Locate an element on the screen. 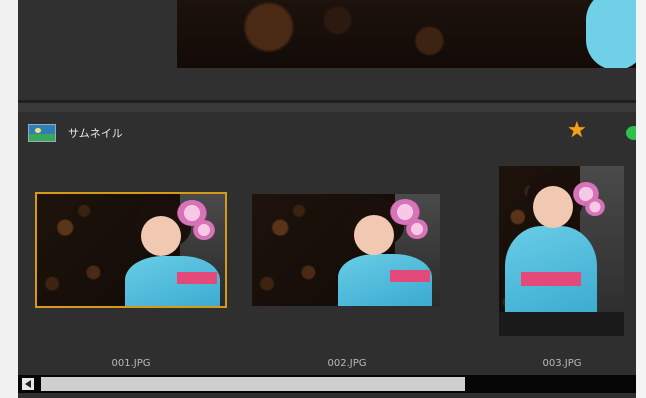 The image size is (646, 398). image-icon is located at coordinates (42, 133).